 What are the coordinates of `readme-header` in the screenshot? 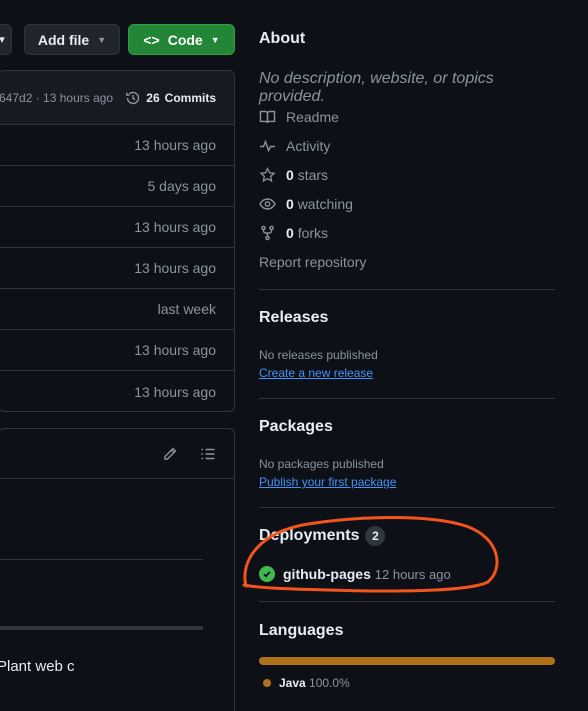 It's located at (117, 454).